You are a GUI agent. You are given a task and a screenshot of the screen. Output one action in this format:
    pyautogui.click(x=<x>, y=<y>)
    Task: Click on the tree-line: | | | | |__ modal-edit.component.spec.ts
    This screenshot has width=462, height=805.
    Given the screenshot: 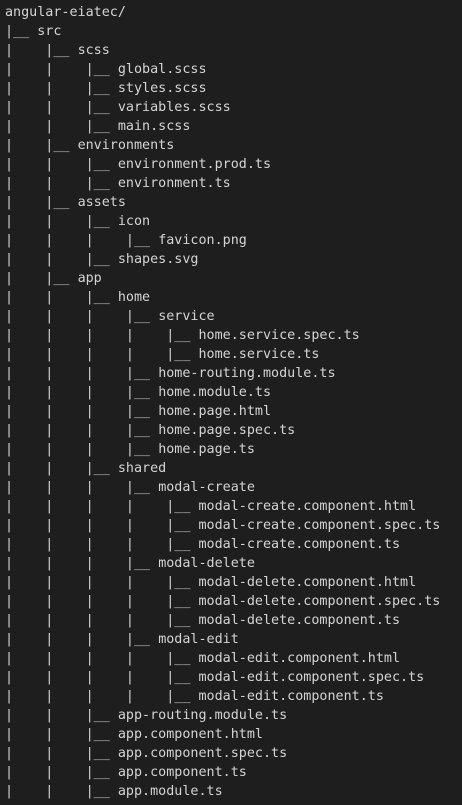 What is the action you would take?
    pyautogui.click(x=233, y=677)
    